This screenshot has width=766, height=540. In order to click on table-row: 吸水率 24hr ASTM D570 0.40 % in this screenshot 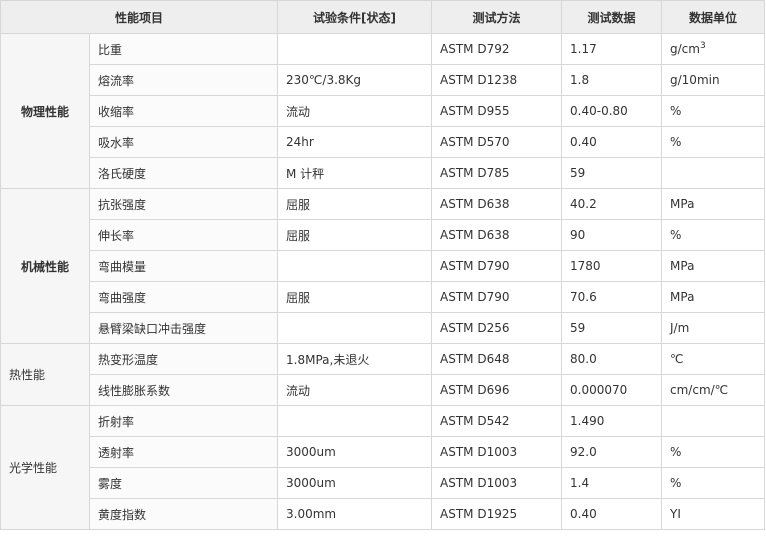, I will do `click(383, 142)`.